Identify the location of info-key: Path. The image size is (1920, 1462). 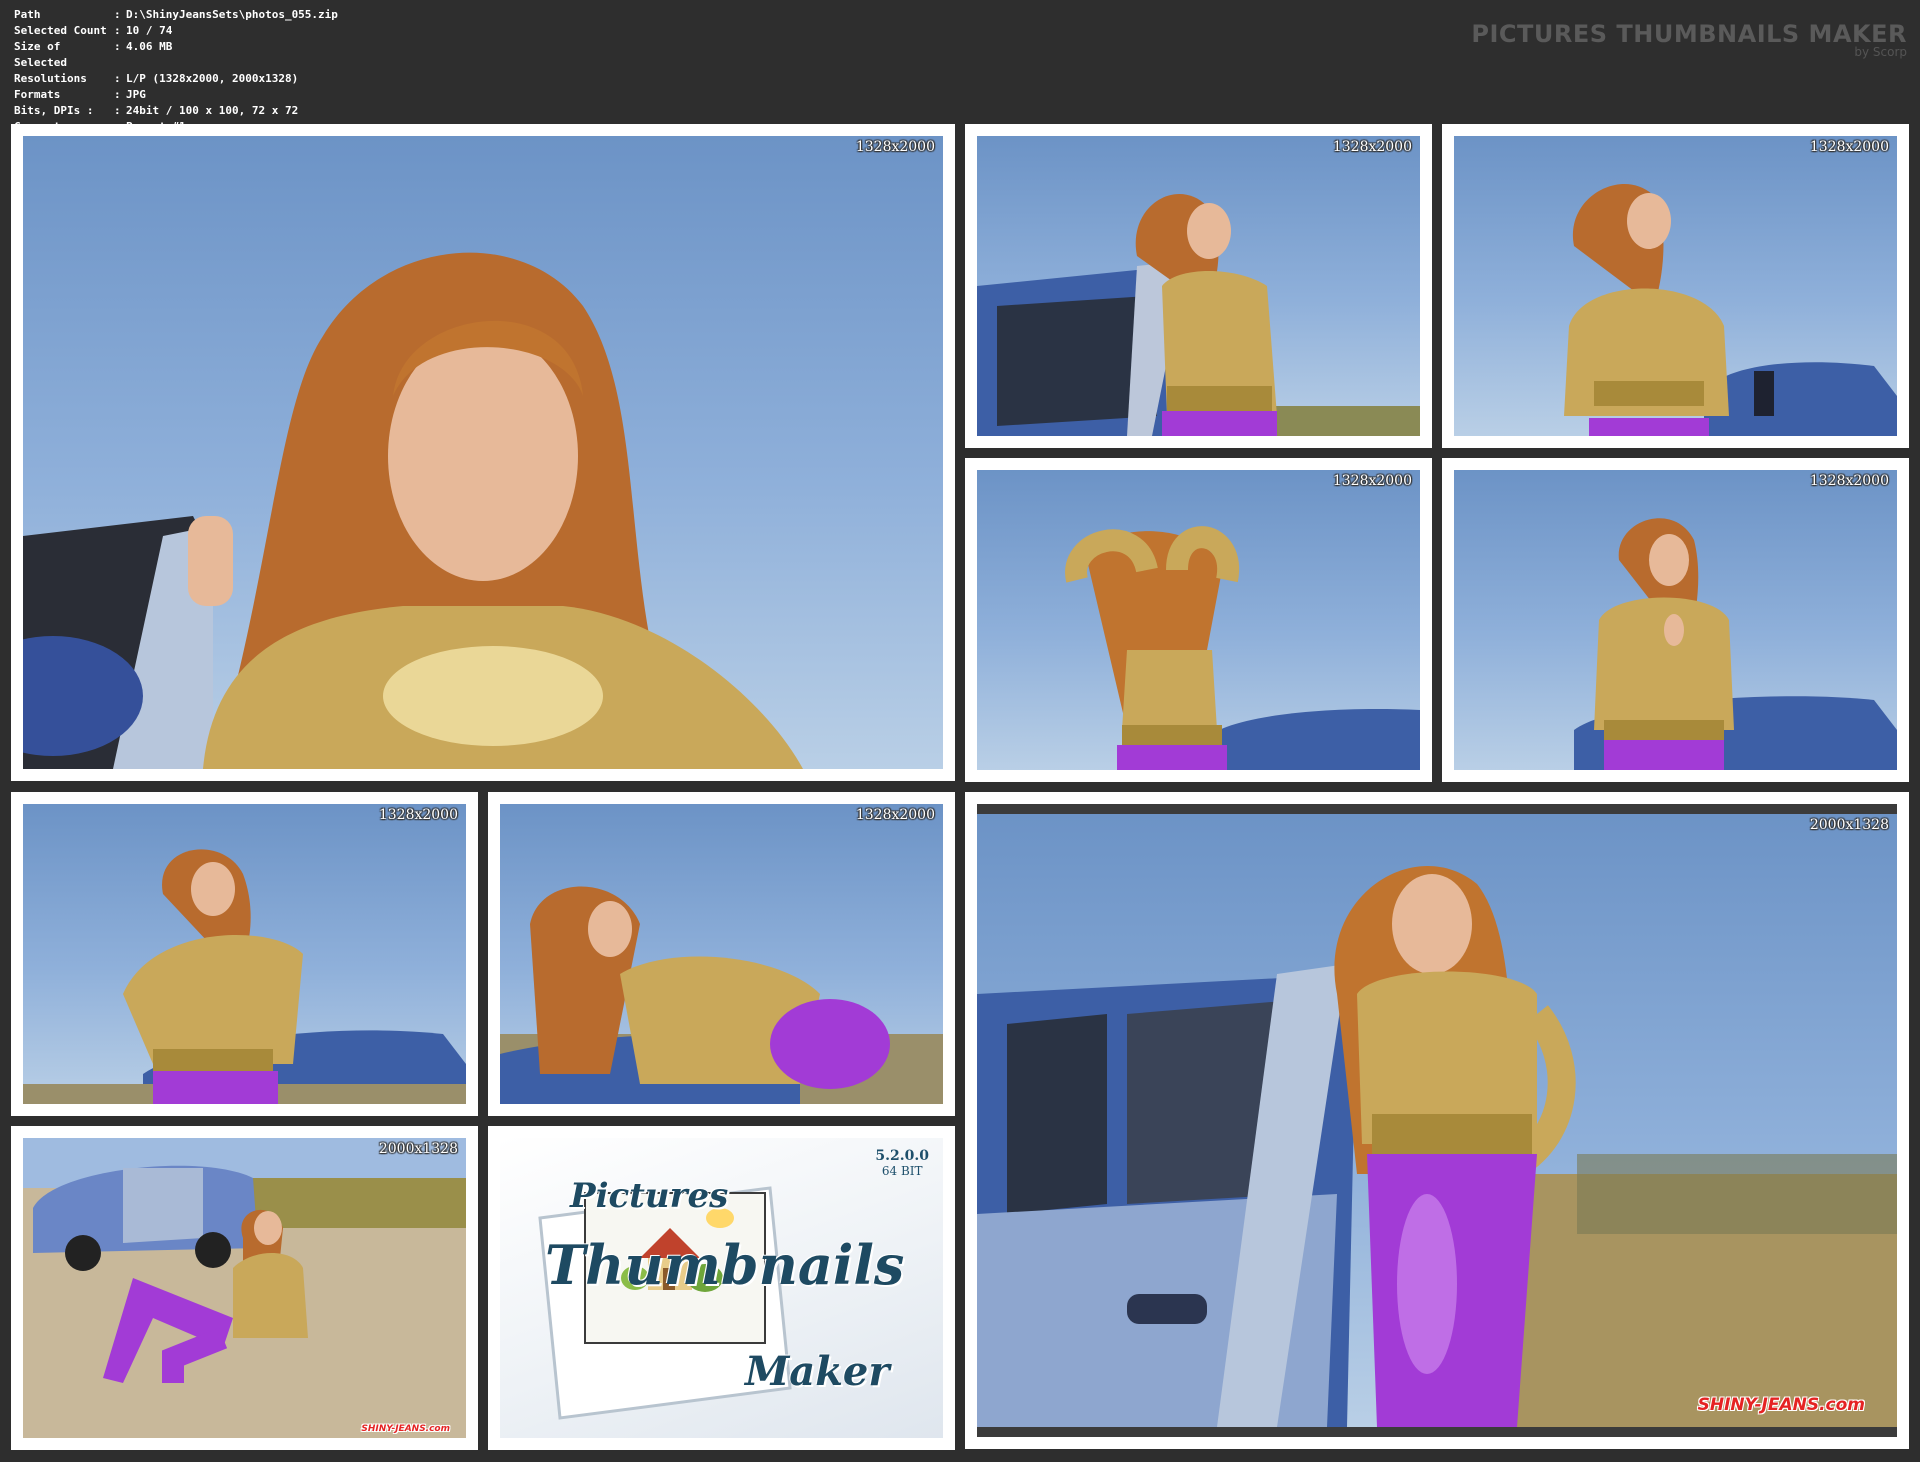
(27, 14).